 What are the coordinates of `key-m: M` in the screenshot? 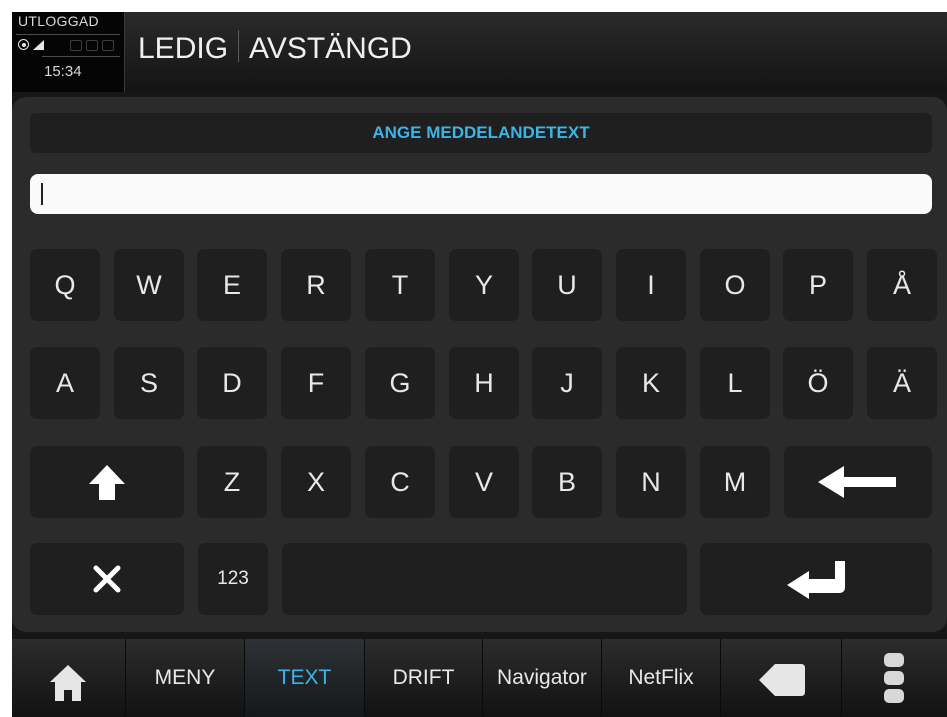 It's located at (735, 482).